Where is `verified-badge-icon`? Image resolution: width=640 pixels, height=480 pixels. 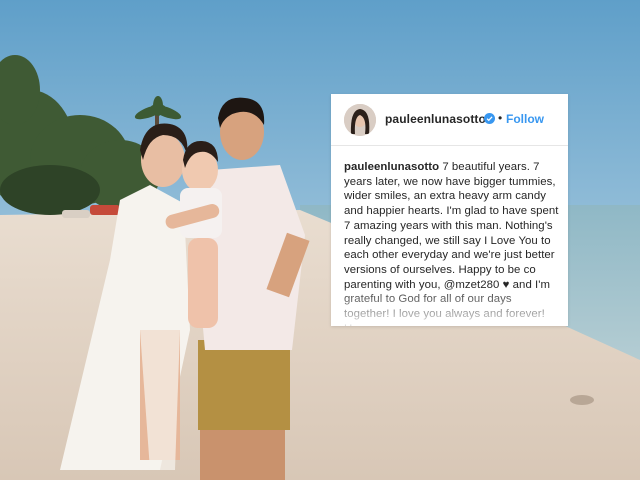
verified-badge-icon is located at coordinates (489, 118).